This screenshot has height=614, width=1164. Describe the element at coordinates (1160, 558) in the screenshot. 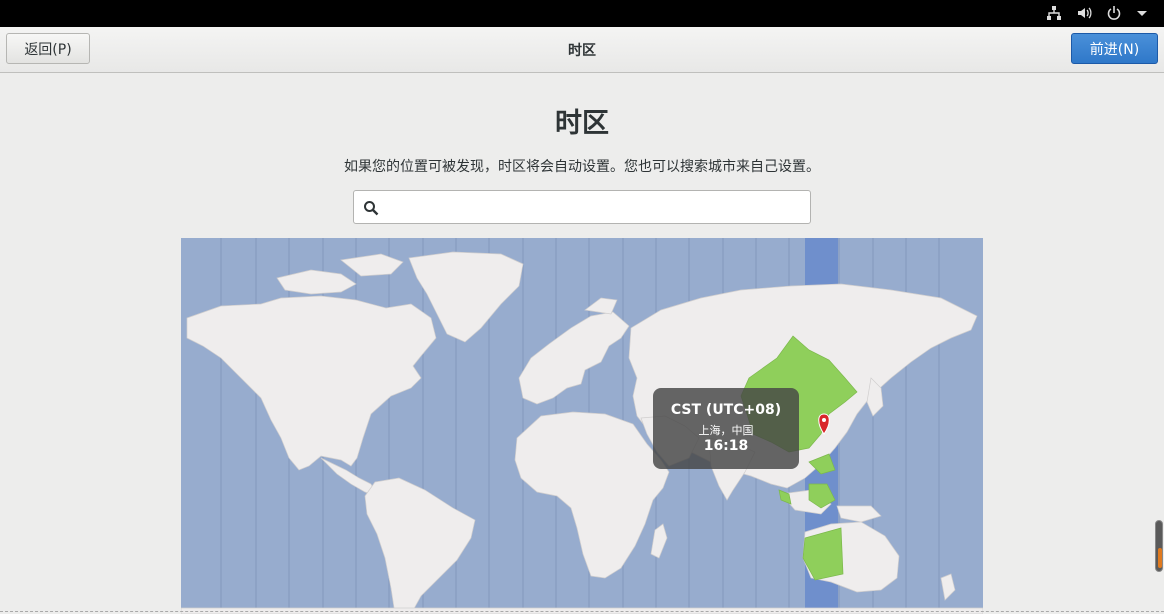

I see `scrollbar-indicator` at that location.